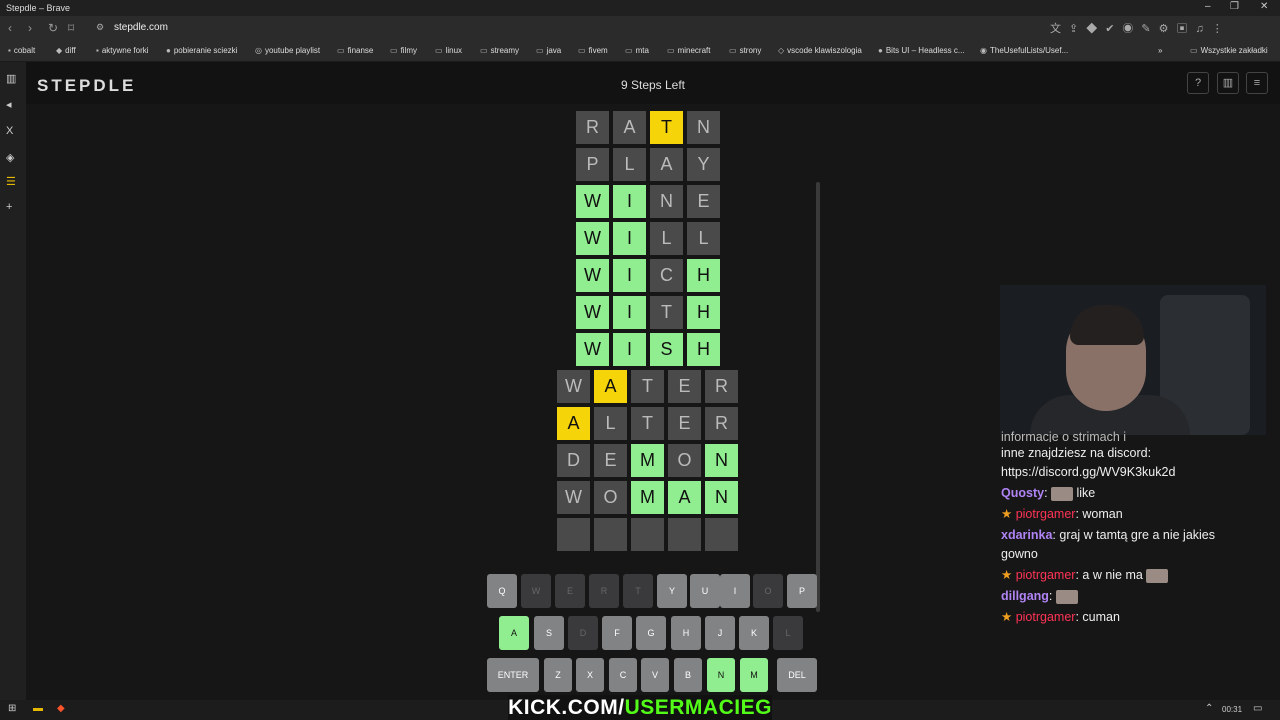  What do you see at coordinates (705, 591) in the screenshot?
I see `key-u: U` at bounding box center [705, 591].